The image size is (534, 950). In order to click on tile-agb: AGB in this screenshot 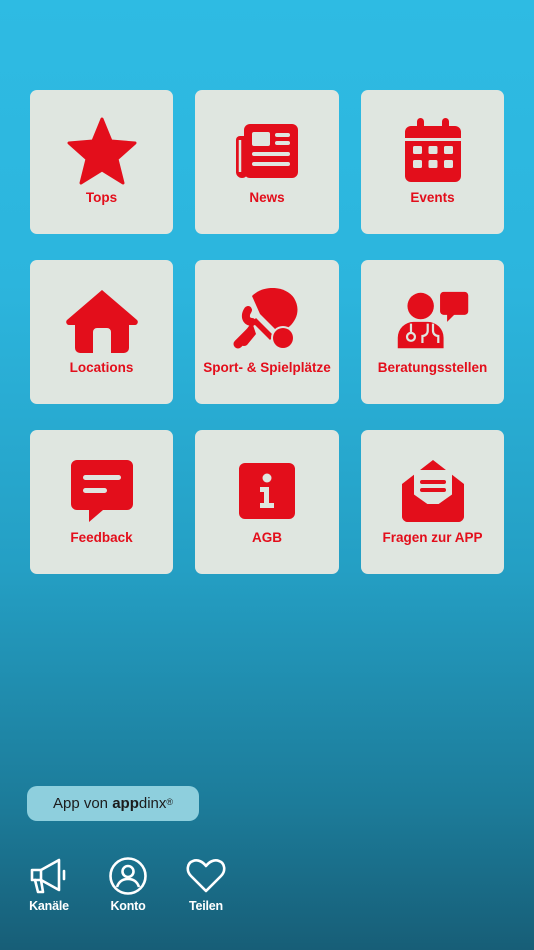, I will do `click(267, 502)`.